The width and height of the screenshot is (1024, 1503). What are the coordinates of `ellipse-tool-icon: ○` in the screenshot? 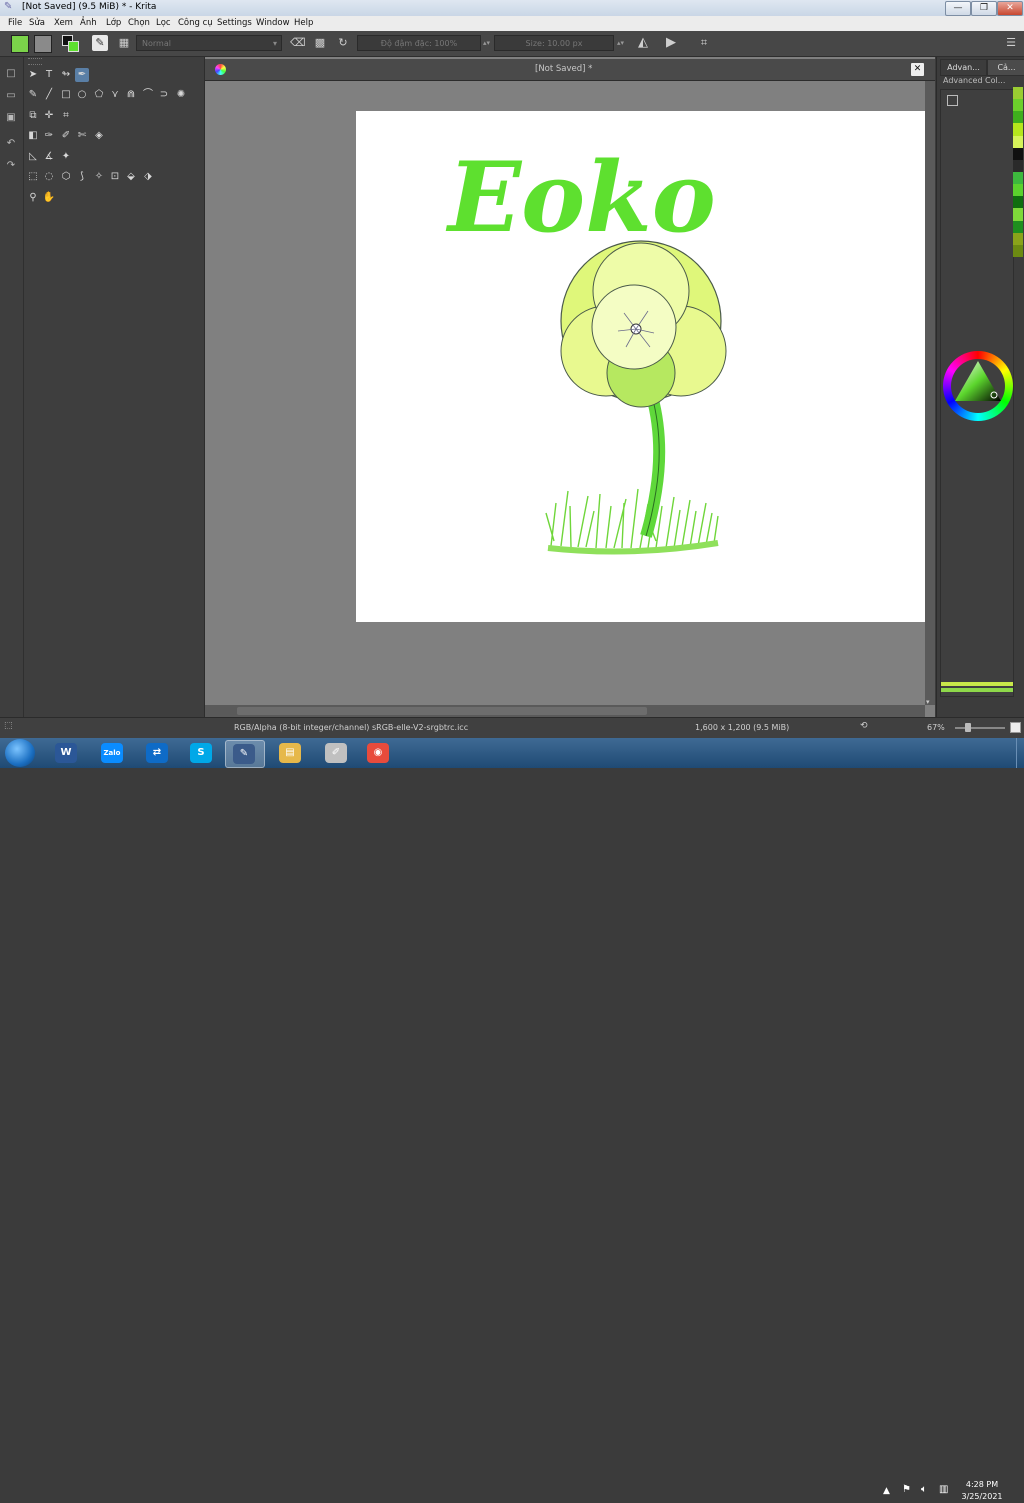 It's located at (82, 95).